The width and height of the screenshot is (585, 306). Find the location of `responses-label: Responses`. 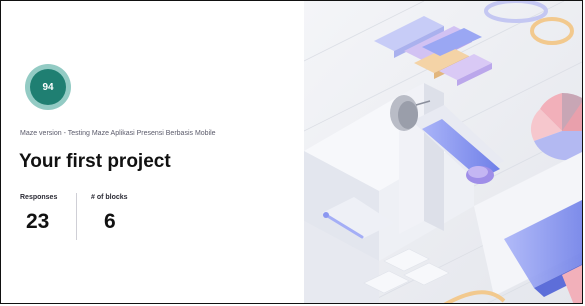

responses-label: Responses is located at coordinates (39, 197).